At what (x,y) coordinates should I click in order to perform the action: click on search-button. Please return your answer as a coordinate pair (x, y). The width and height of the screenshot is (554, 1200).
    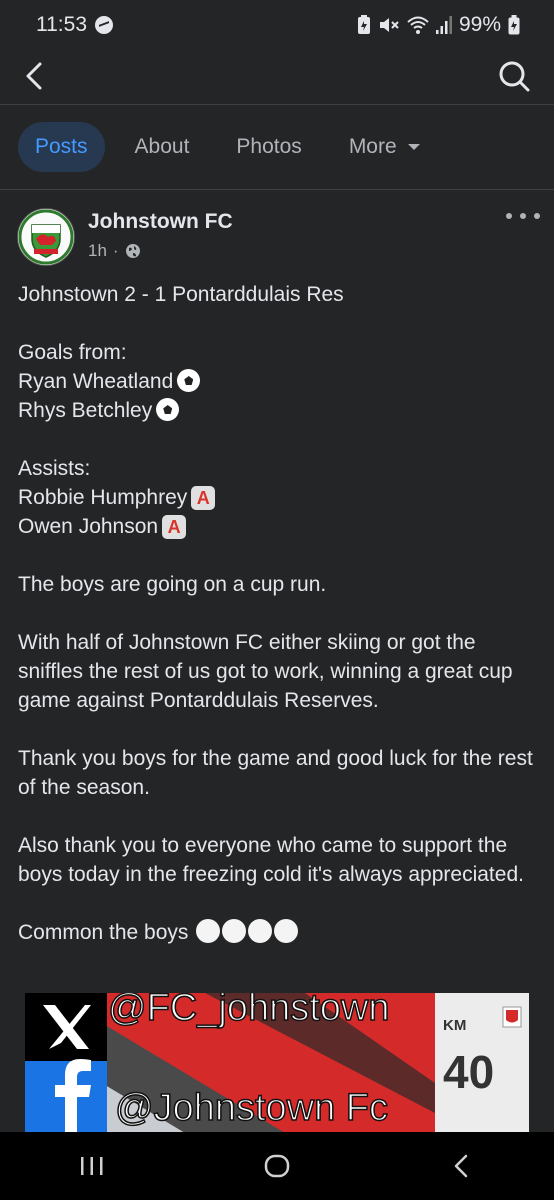
    Looking at the image, I should click on (514, 76).